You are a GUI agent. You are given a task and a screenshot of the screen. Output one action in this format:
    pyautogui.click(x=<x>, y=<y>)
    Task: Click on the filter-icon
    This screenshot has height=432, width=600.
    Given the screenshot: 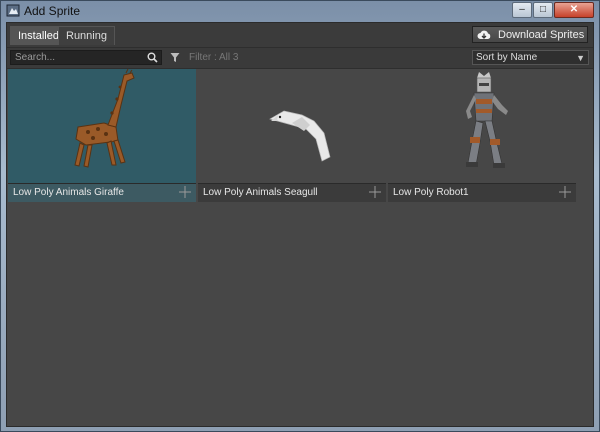 What is the action you would take?
    pyautogui.click(x=175, y=57)
    